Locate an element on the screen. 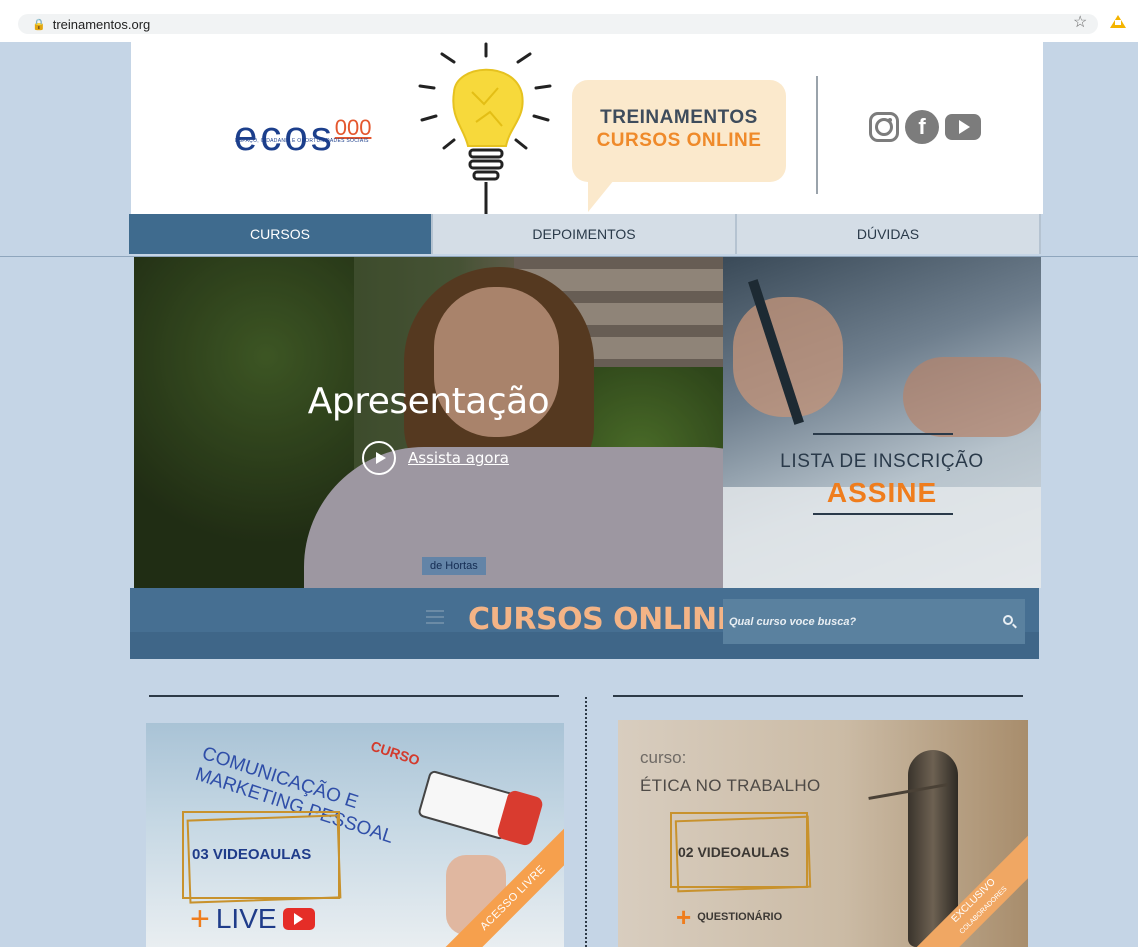 This screenshot has height=947, width=1138. browser-address-bar: 🔒 treinamentos.org ☆ is located at coordinates (569, 21).